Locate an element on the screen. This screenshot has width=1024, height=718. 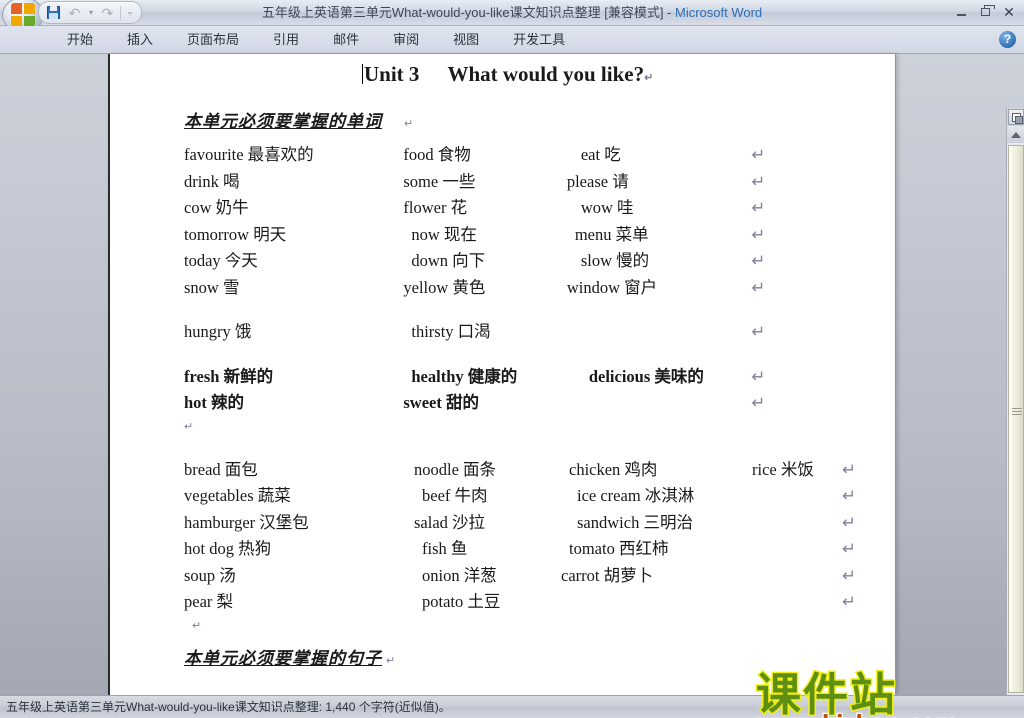
table-row: vegetables 蔬菜 beef 牛肉 ice cream 冰淇淋 ↵ is located at coordinates (531, 496).